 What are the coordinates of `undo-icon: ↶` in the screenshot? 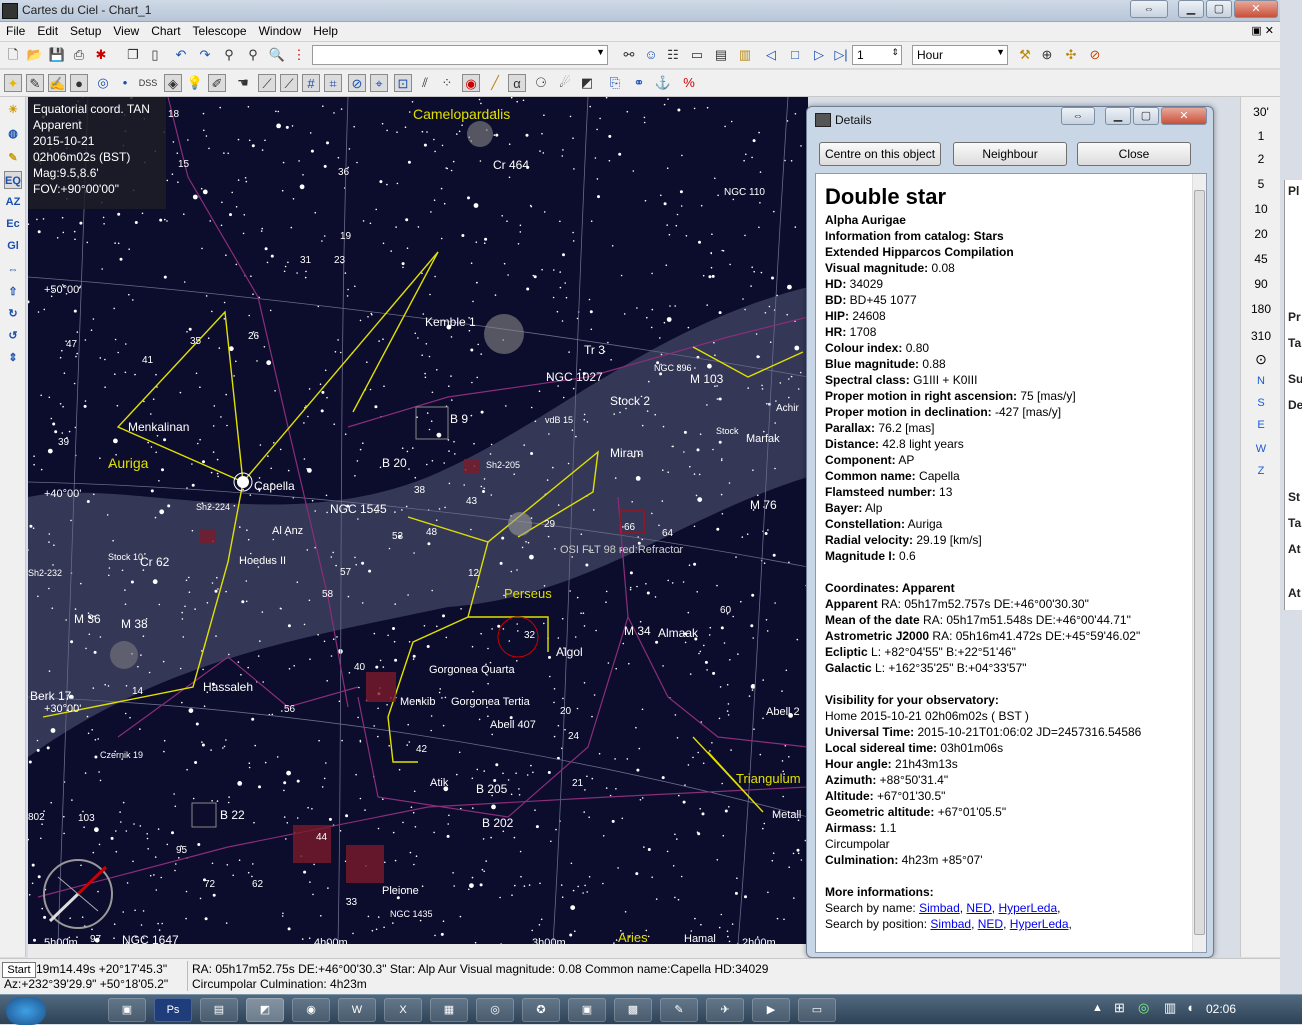 It's located at (181, 55).